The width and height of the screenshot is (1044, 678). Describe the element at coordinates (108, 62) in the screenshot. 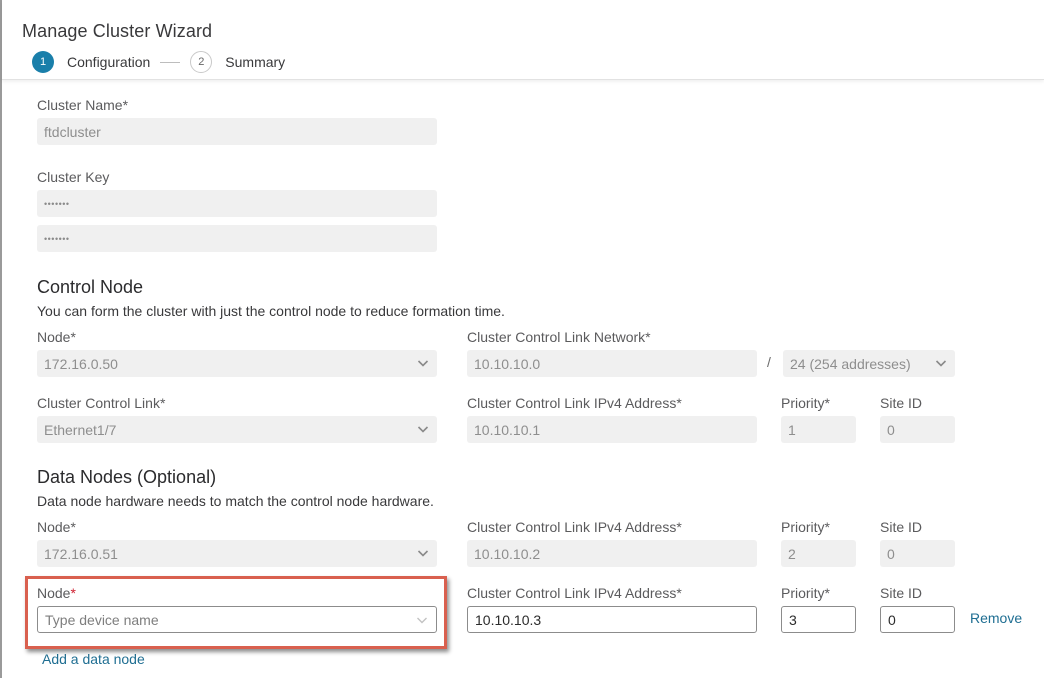

I see `step-1-label: Configuration` at that location.